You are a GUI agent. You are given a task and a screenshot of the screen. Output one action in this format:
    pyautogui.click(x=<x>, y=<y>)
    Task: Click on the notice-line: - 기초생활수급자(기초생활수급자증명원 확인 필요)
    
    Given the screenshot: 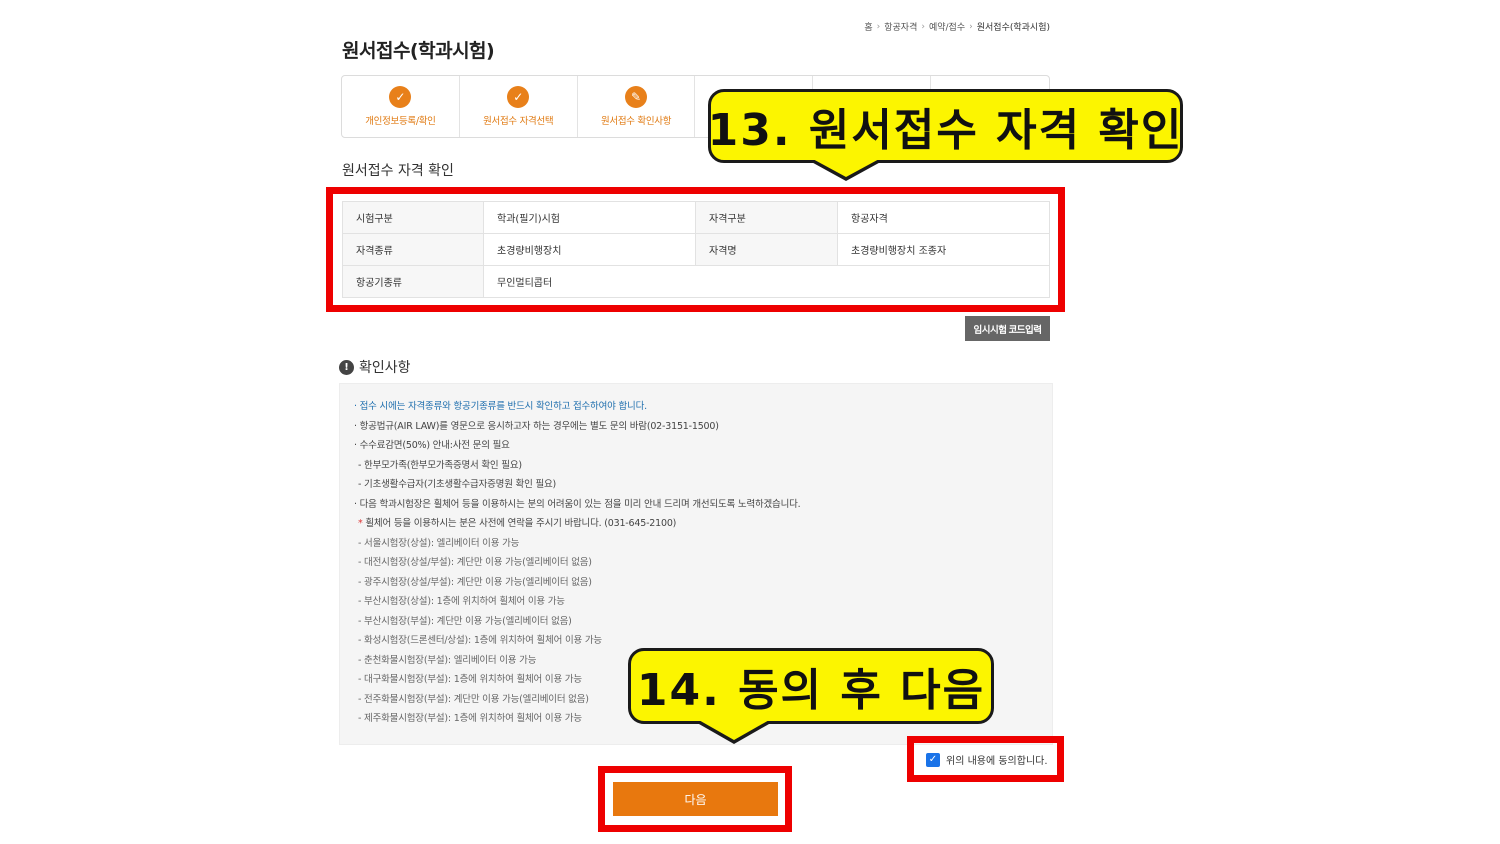 What is the action you would take?
    pyautogui.click(x=457, y=484)
    